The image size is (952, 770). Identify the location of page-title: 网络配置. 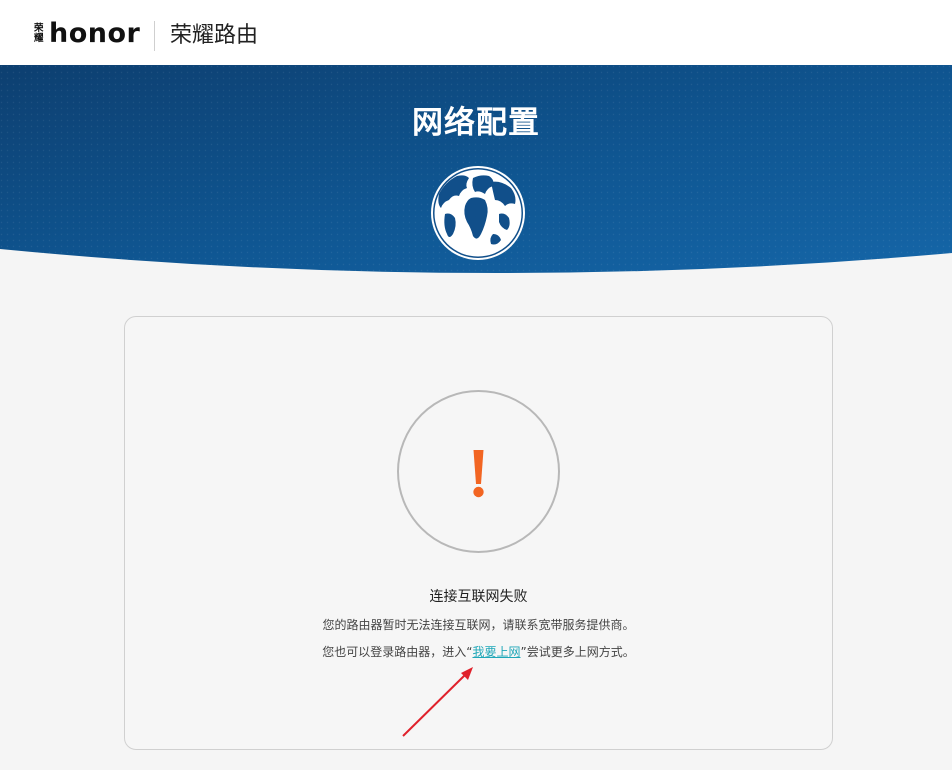
(476, 123).